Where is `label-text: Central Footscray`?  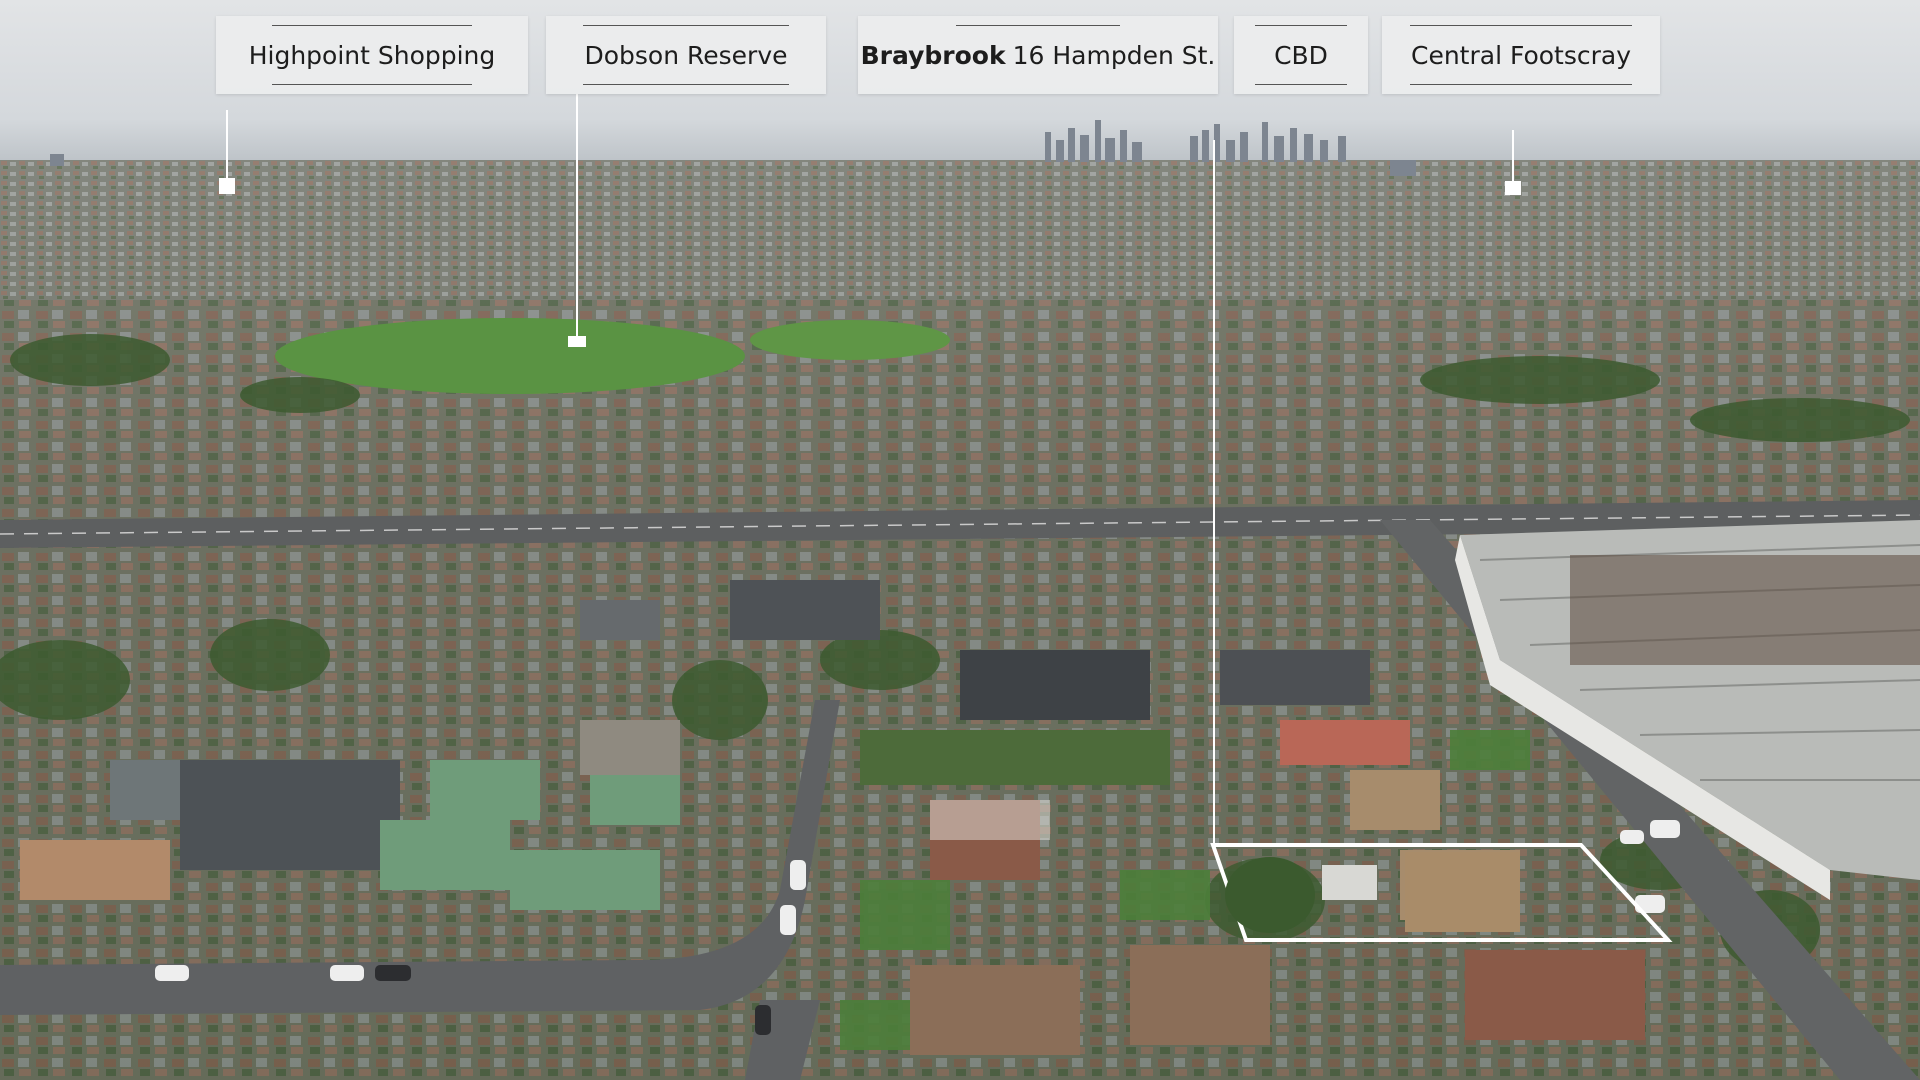
label-text: Central Footscray is located at coordinates (1521, 55).